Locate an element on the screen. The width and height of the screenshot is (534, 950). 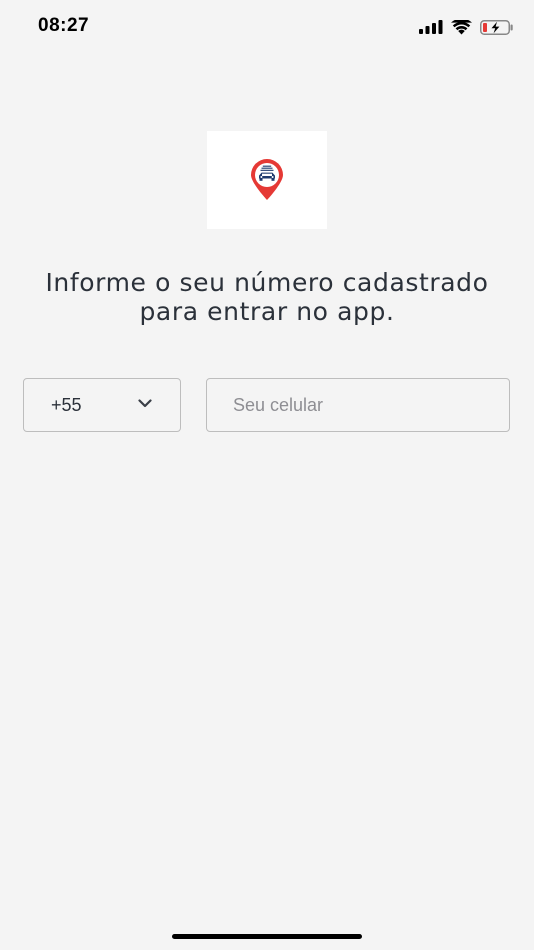
battery-charging-icon is located at coordinates (496, 27).